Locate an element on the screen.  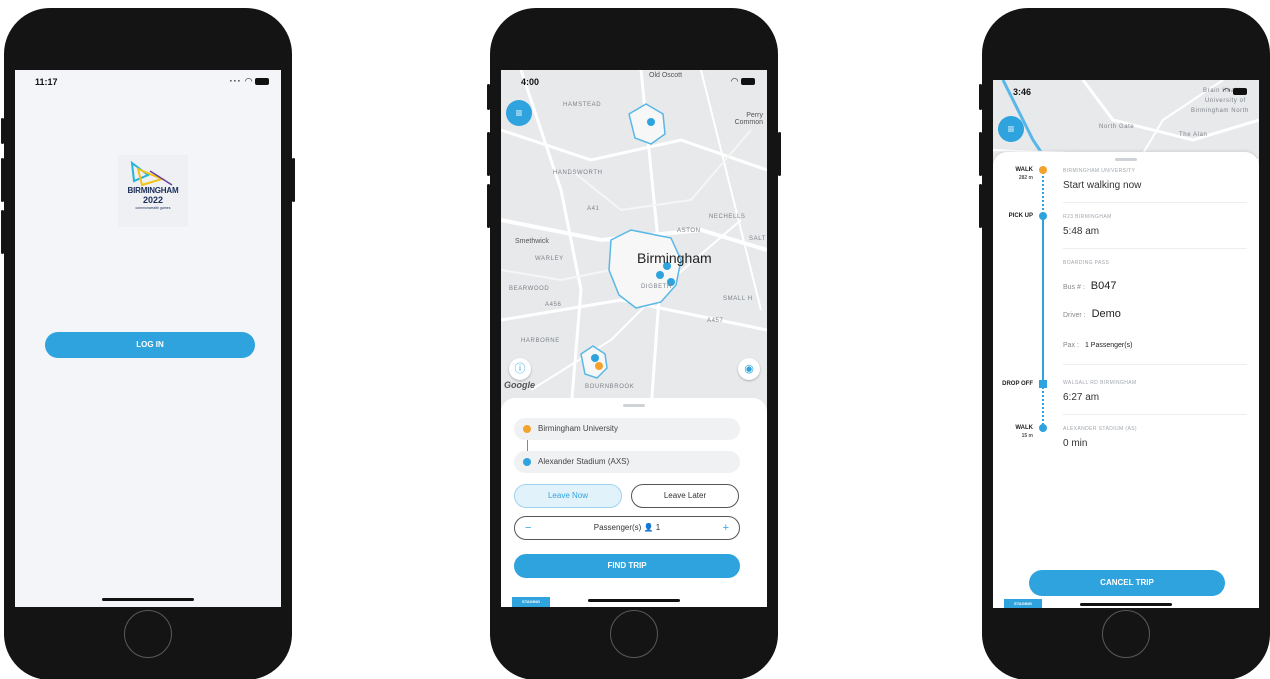
walk-start-caption: BIRMINGHAM UNIVERSITY is located at coordinates (1099, 171).